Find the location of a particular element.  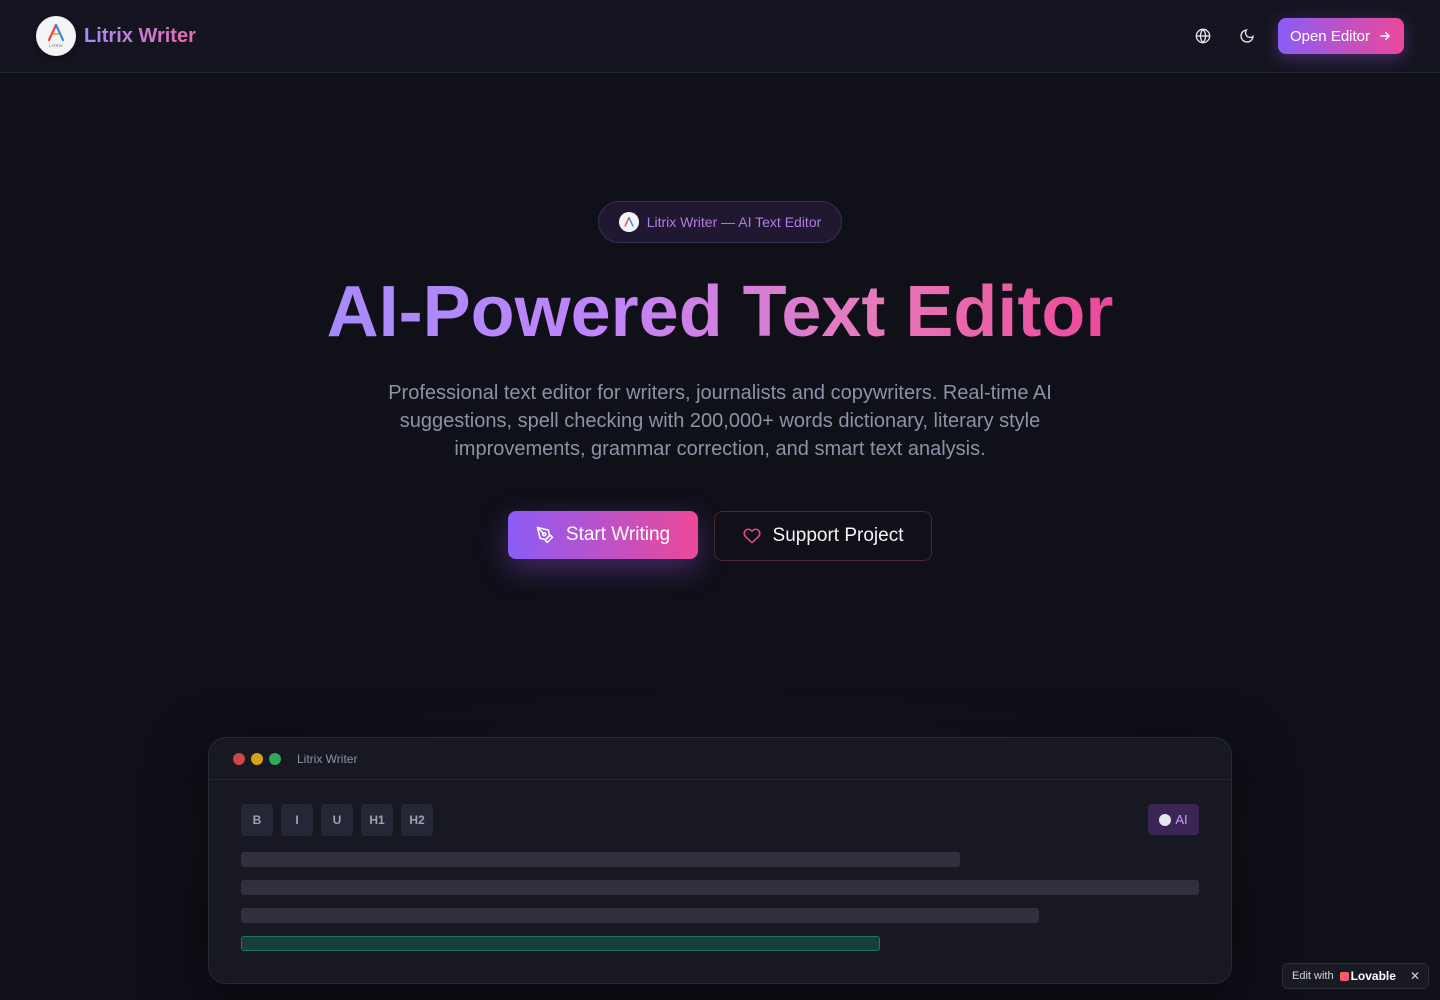

moon-icon is located at coordinates (1247, 36).